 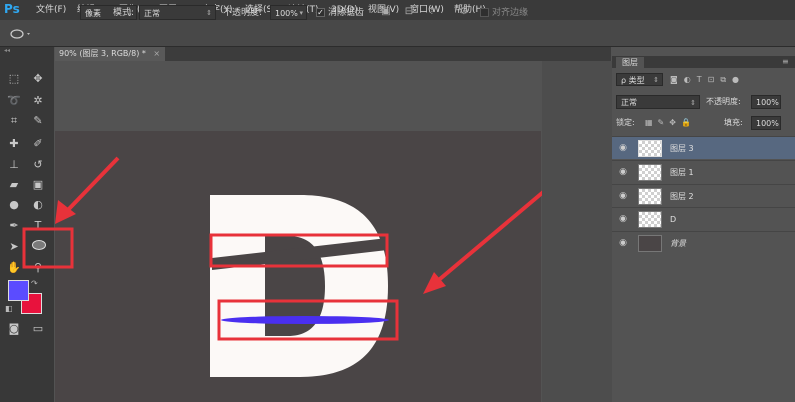 I want to click on layer-row: ◉ 图层 2, so click(x=703, y=195).